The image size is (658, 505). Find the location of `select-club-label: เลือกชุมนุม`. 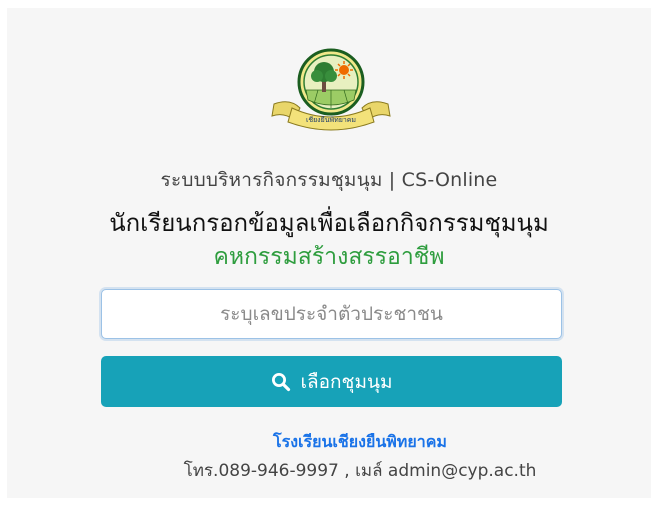

select-club-label: เลือกชุมนุม is located at coordinates (346, 381).